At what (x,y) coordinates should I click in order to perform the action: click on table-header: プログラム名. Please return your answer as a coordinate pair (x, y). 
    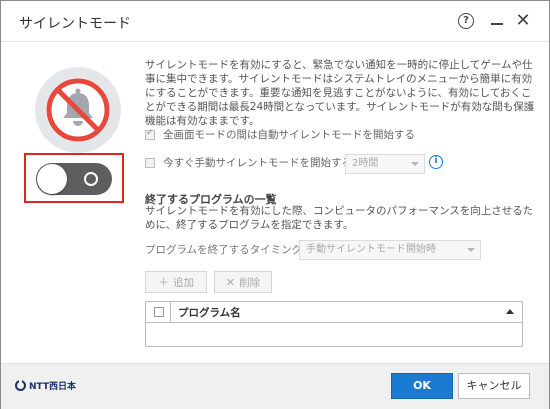
    Looking at the image, I should click on (334, 312).